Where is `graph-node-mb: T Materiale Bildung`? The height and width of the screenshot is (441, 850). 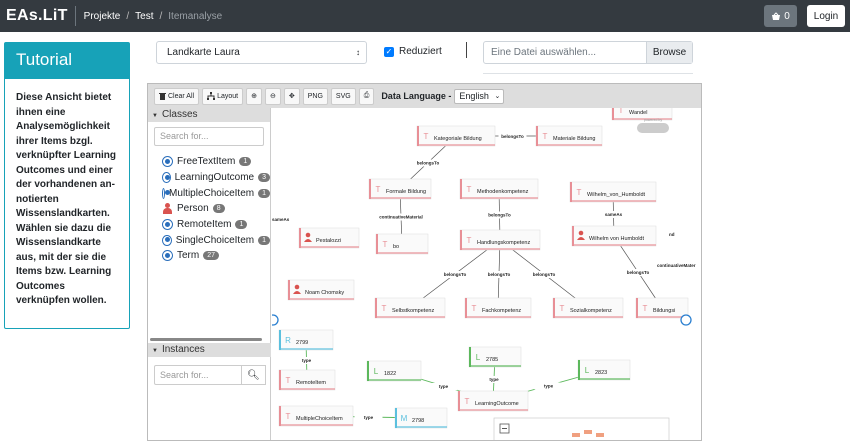
graph-node-mb: T Materiale Bildung is located at coordinates (569, 136).